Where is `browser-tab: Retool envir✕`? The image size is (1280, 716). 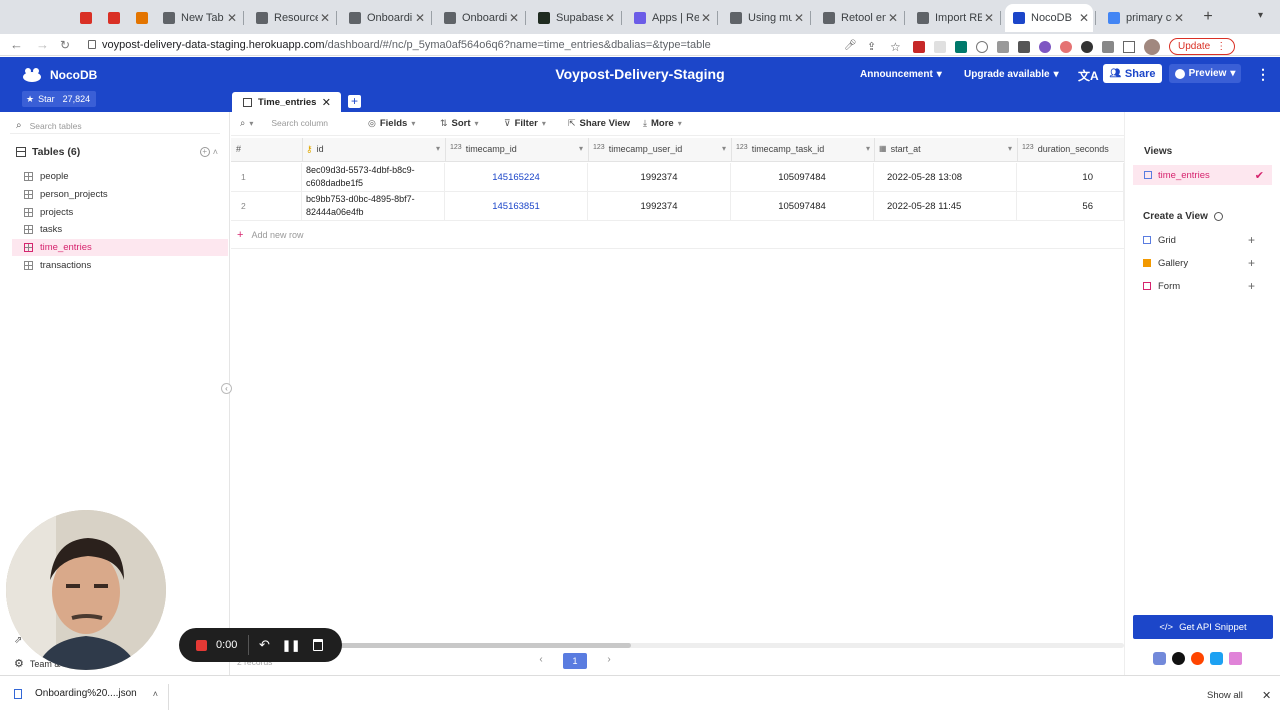 browser-tab: Retool envir✕ is located at coordinates (858, 18).